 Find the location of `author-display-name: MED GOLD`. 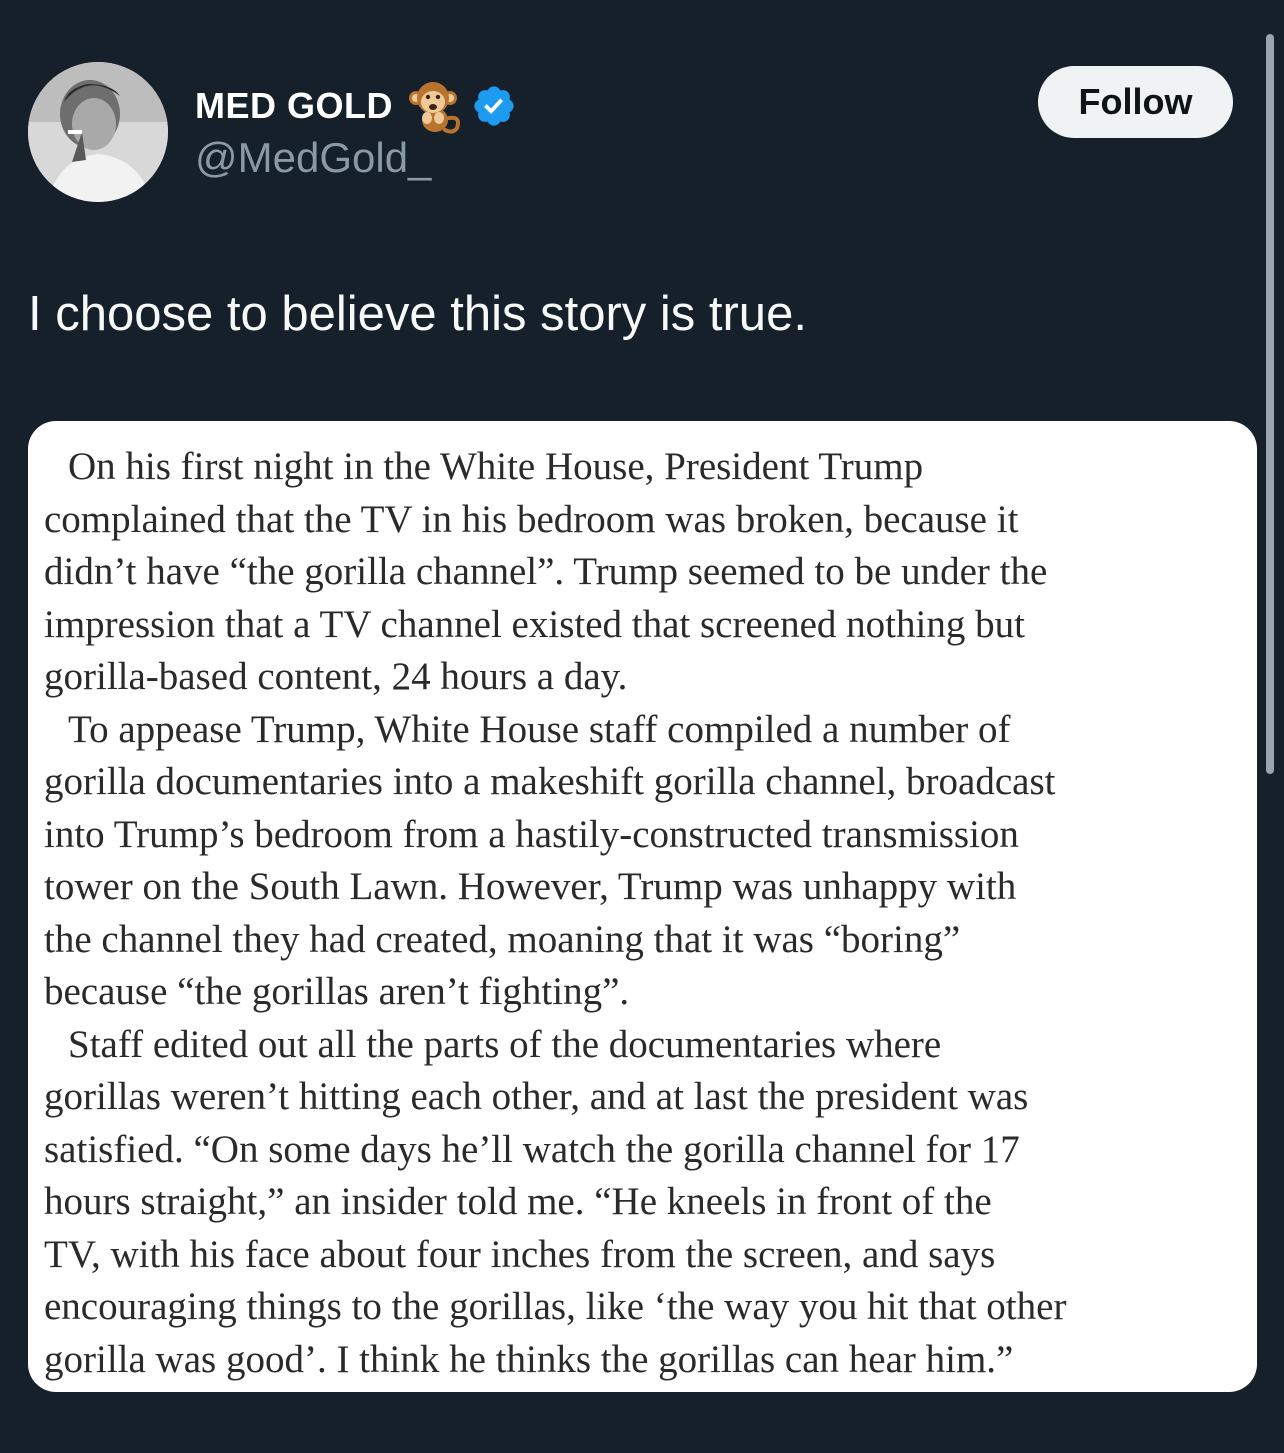

author-display-name: MED GOLD is located at coordinates (294, 106).